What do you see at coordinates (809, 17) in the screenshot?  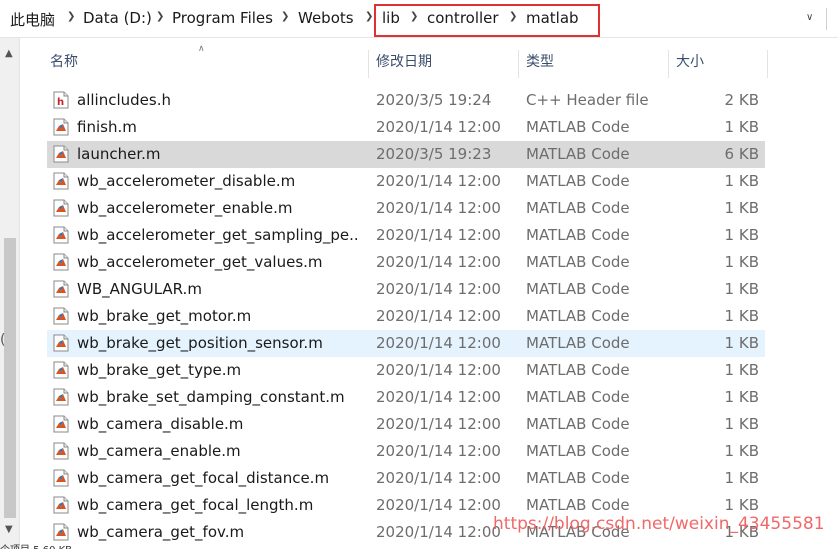 I see `chevron-down-icon: ∨` at bounding box center [809, 17].